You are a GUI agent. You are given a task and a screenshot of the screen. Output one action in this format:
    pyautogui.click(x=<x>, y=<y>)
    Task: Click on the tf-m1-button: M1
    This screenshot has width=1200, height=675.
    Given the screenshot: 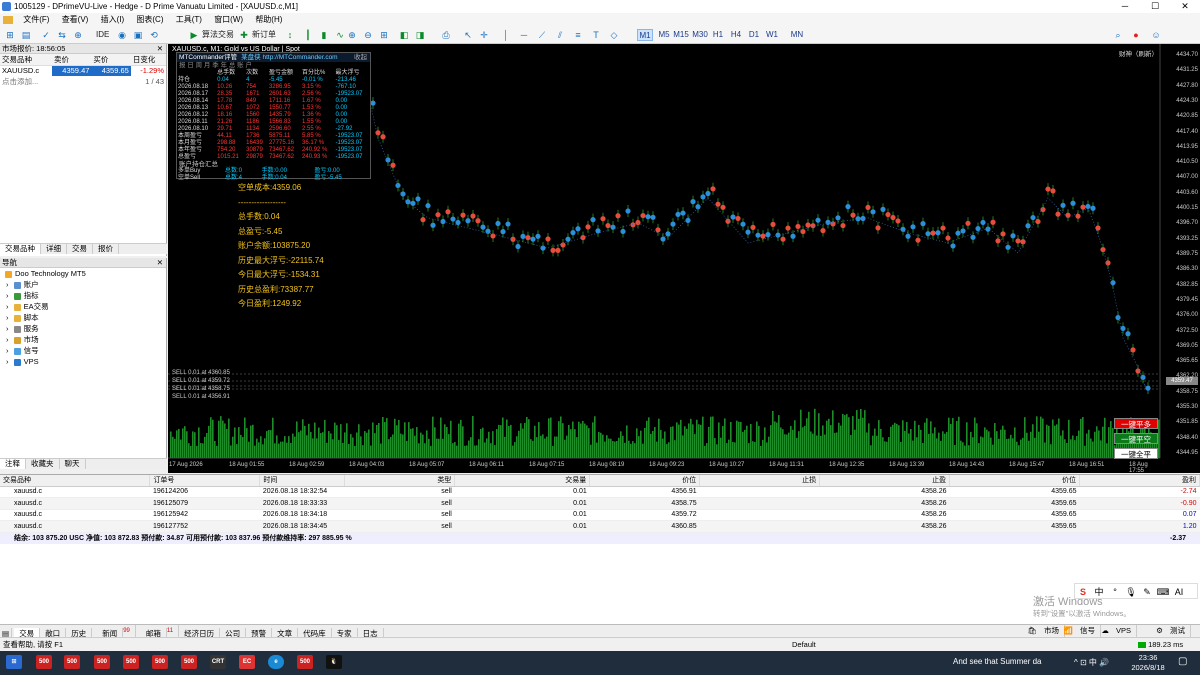 What is the action you would take?
    pyautogui.click(x=645, y=35)
    